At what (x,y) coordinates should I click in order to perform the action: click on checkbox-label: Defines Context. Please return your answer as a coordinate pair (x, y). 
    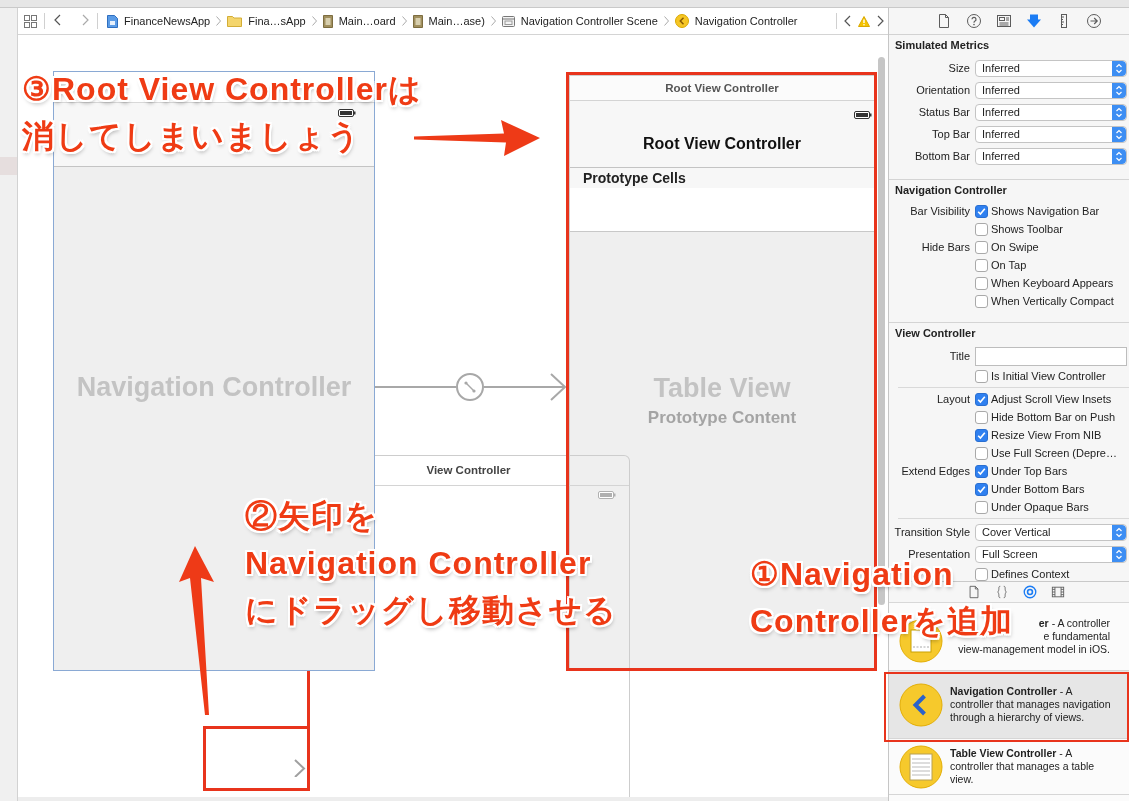
    Looking at the image, I should click on (1030, 574).